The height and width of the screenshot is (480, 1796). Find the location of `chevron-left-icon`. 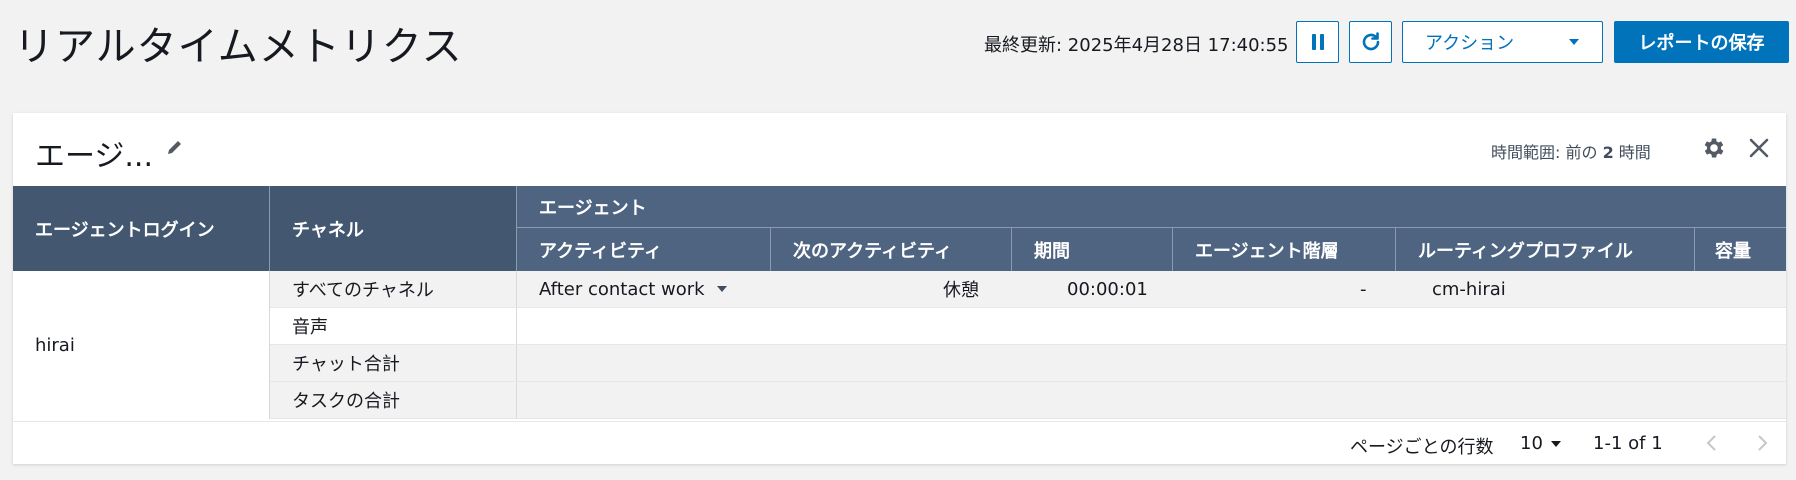

chevron-left-icon is located at coordinates (1712, 443).